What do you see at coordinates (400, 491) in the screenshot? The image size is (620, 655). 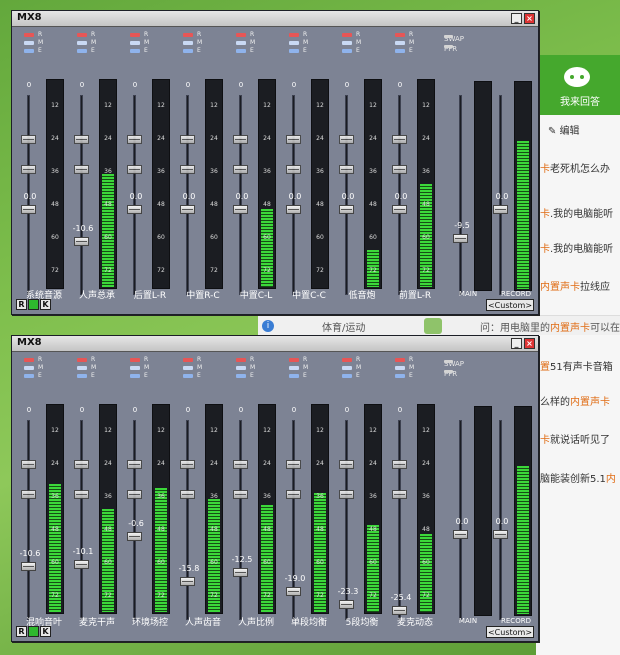 I see `fader: 0 -25.4` at bounding box center [400, 491].